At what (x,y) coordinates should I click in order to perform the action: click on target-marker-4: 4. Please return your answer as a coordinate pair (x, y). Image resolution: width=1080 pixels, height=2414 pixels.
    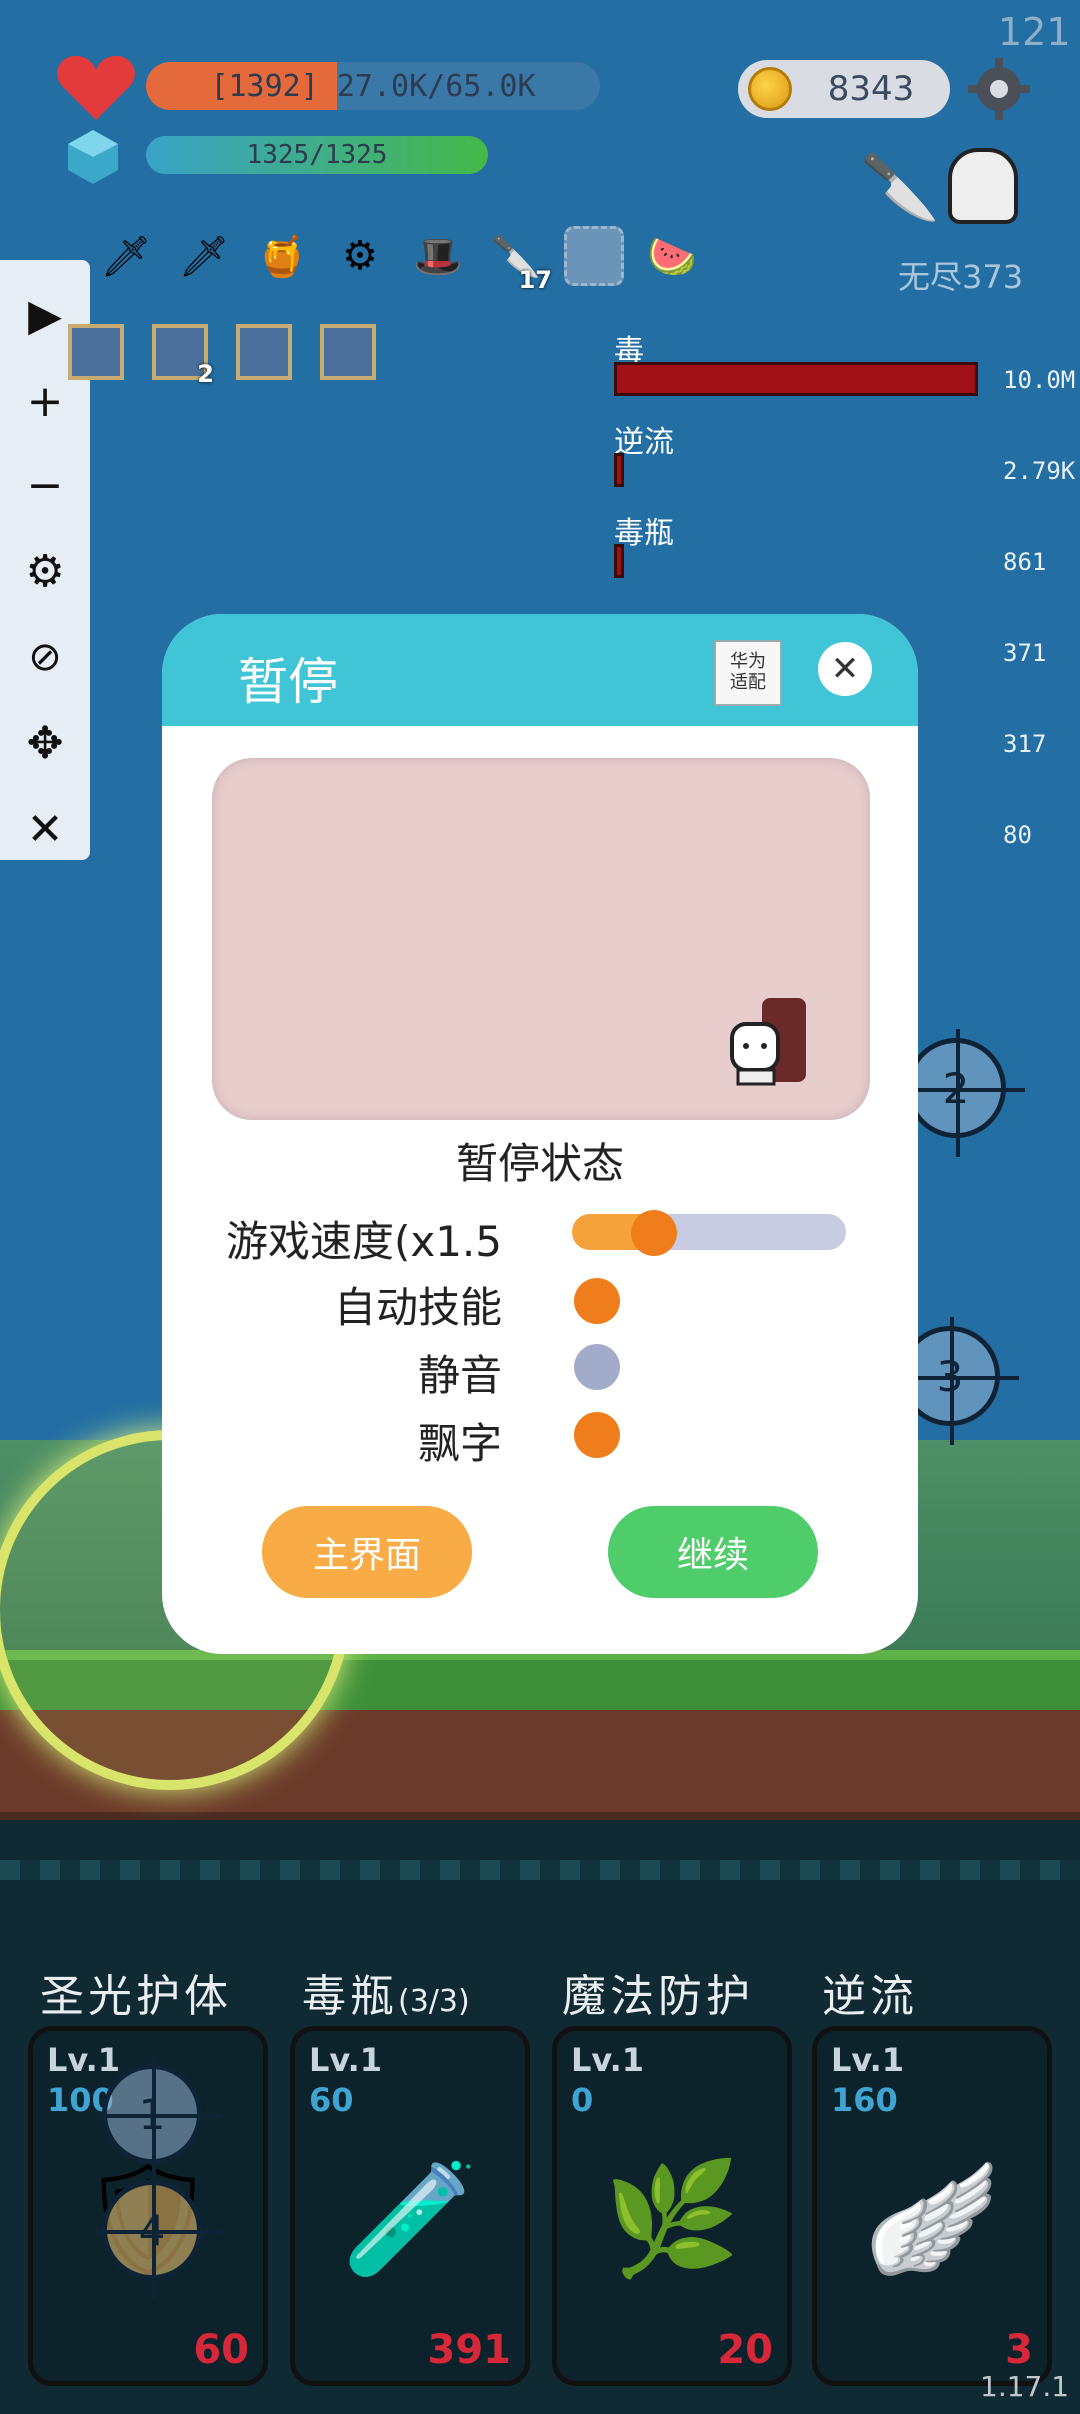
    Looking at the image, I should click on (157, 2235).